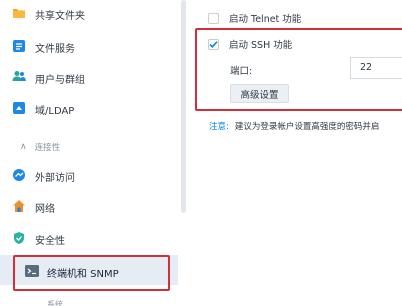  What do you see at coordinates (89, 301) in the screenshot?
I see `sidebar-item-system: 系统` at bounding box center [89, 301].